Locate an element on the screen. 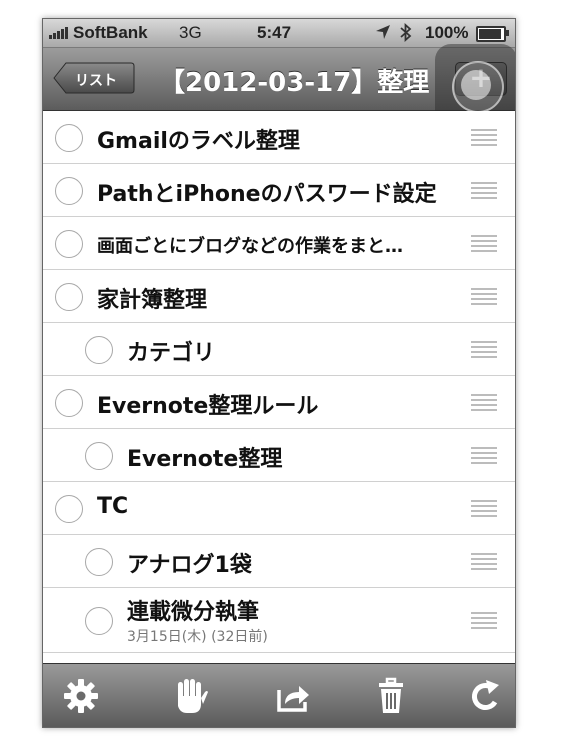 This screenshot has width=568, height=754. clock: 5:47 is located at coordinates (274, 32).